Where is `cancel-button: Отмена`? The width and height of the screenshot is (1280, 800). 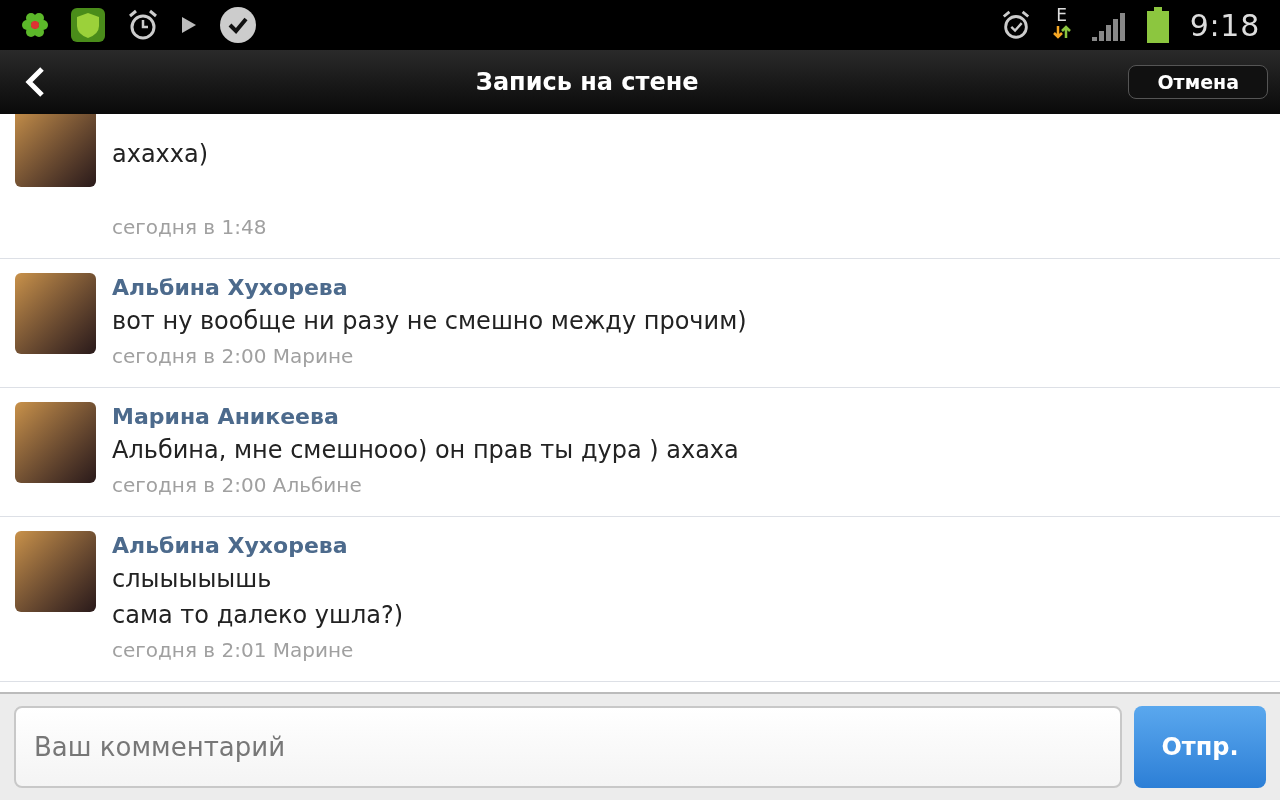 cancel-button: Отмена is located at coordinates (1198, 82).